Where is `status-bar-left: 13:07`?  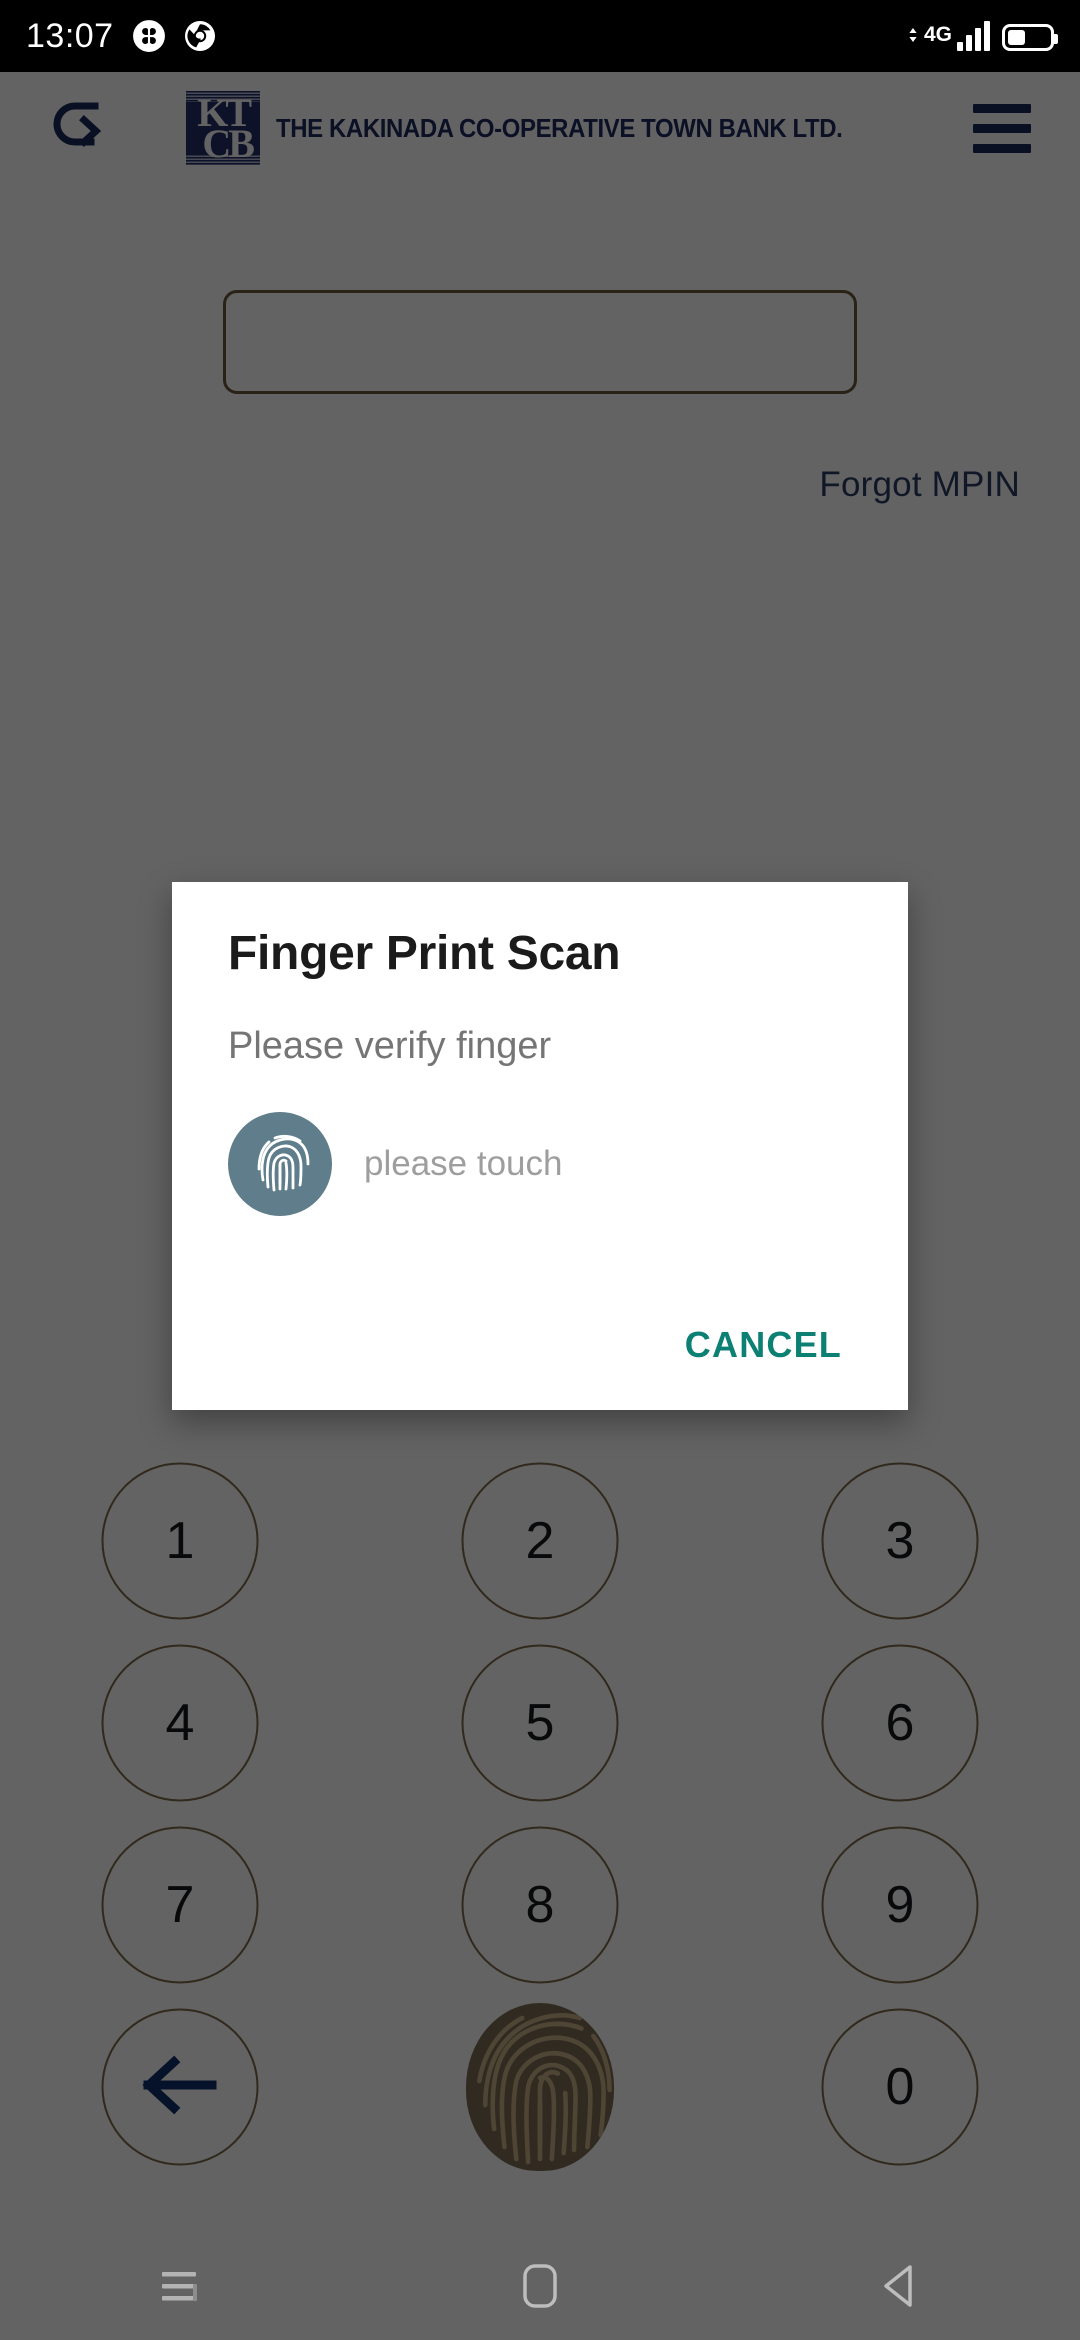 status-bar-left: 13:07 is located at coordinates (121, 36).